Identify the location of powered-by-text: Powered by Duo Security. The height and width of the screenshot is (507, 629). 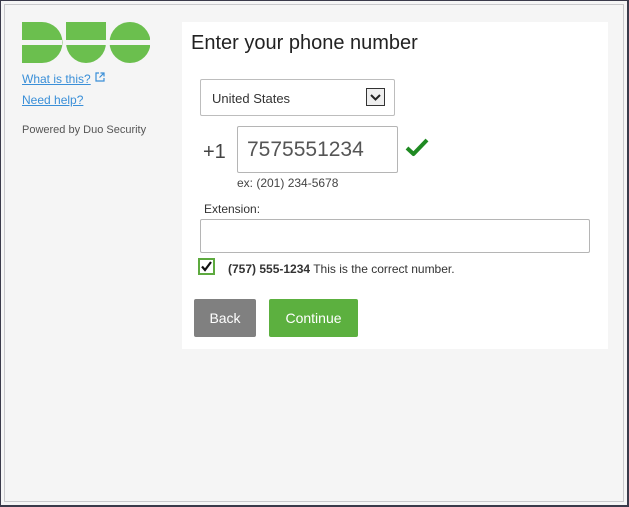
(84, 130).